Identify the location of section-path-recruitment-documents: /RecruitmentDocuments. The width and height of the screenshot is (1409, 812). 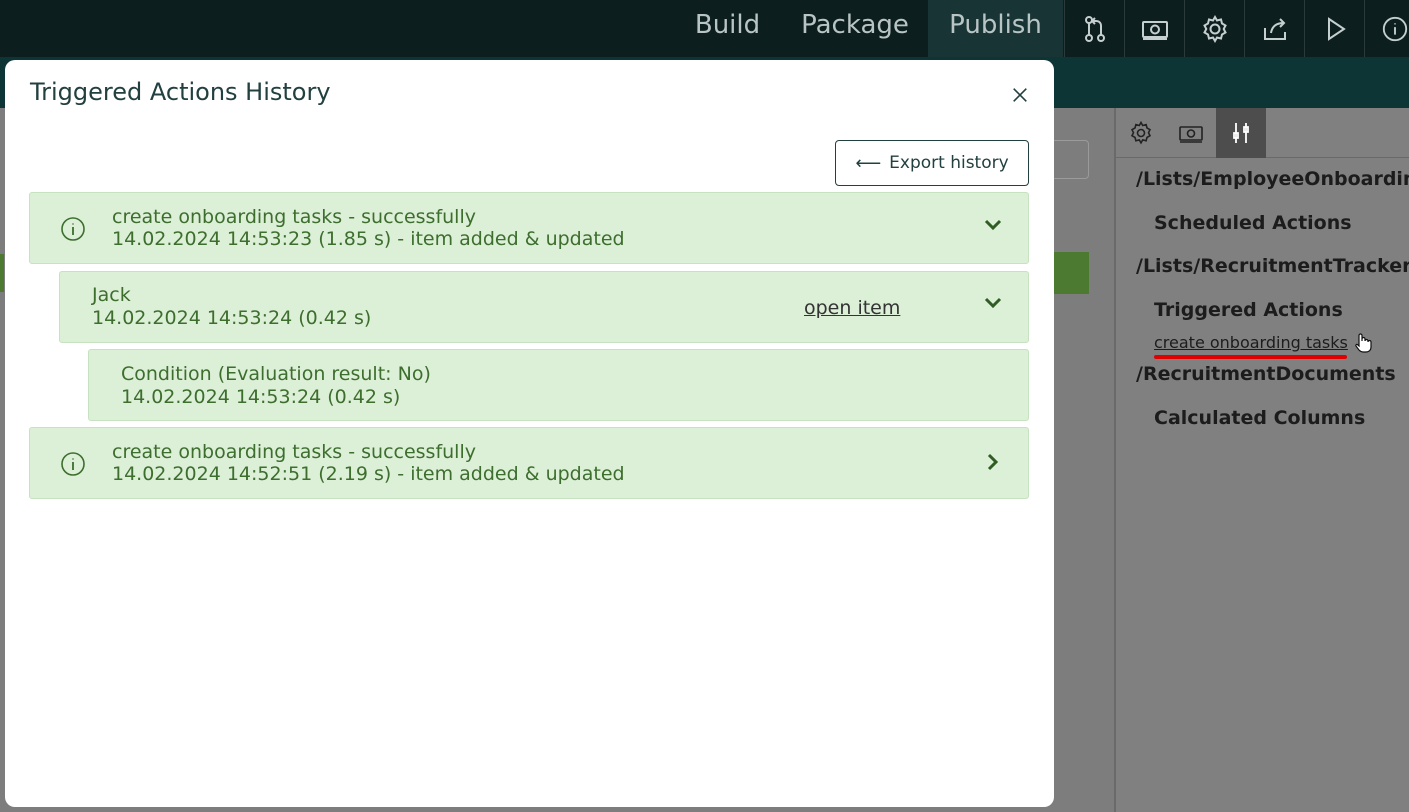
(1266, 374).